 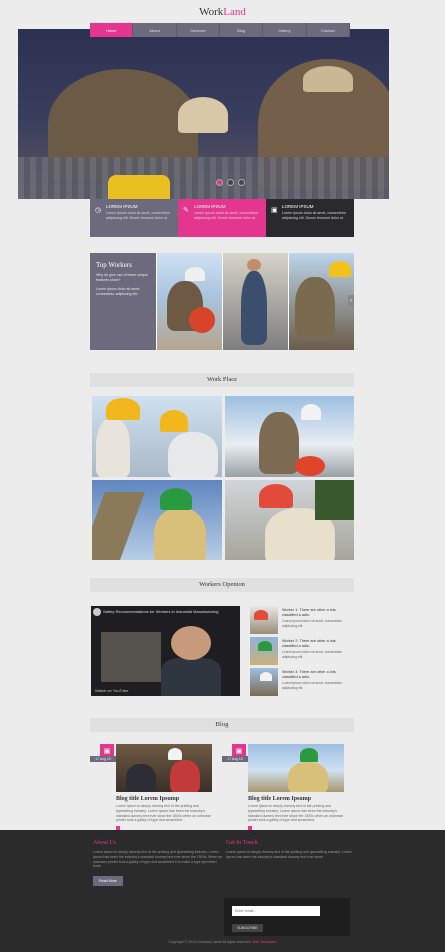 I want to click on logo-accent-text: Land, so click(x=234, y=12).